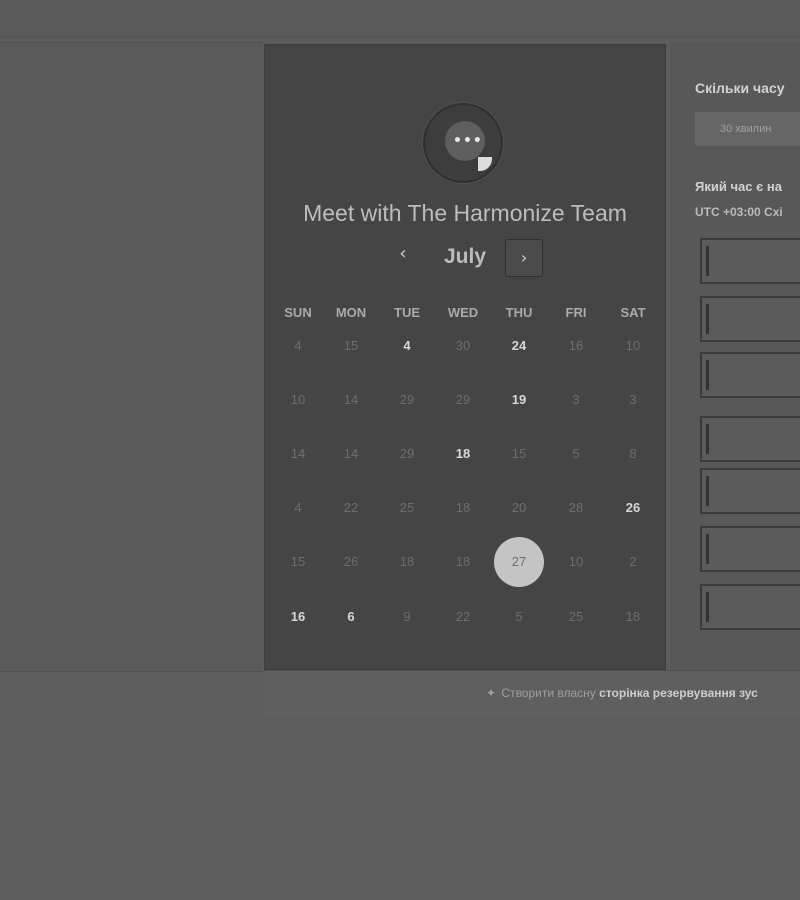 The image size is (800, 900). I want to click on calendar-day: 6, so click(351, 617).